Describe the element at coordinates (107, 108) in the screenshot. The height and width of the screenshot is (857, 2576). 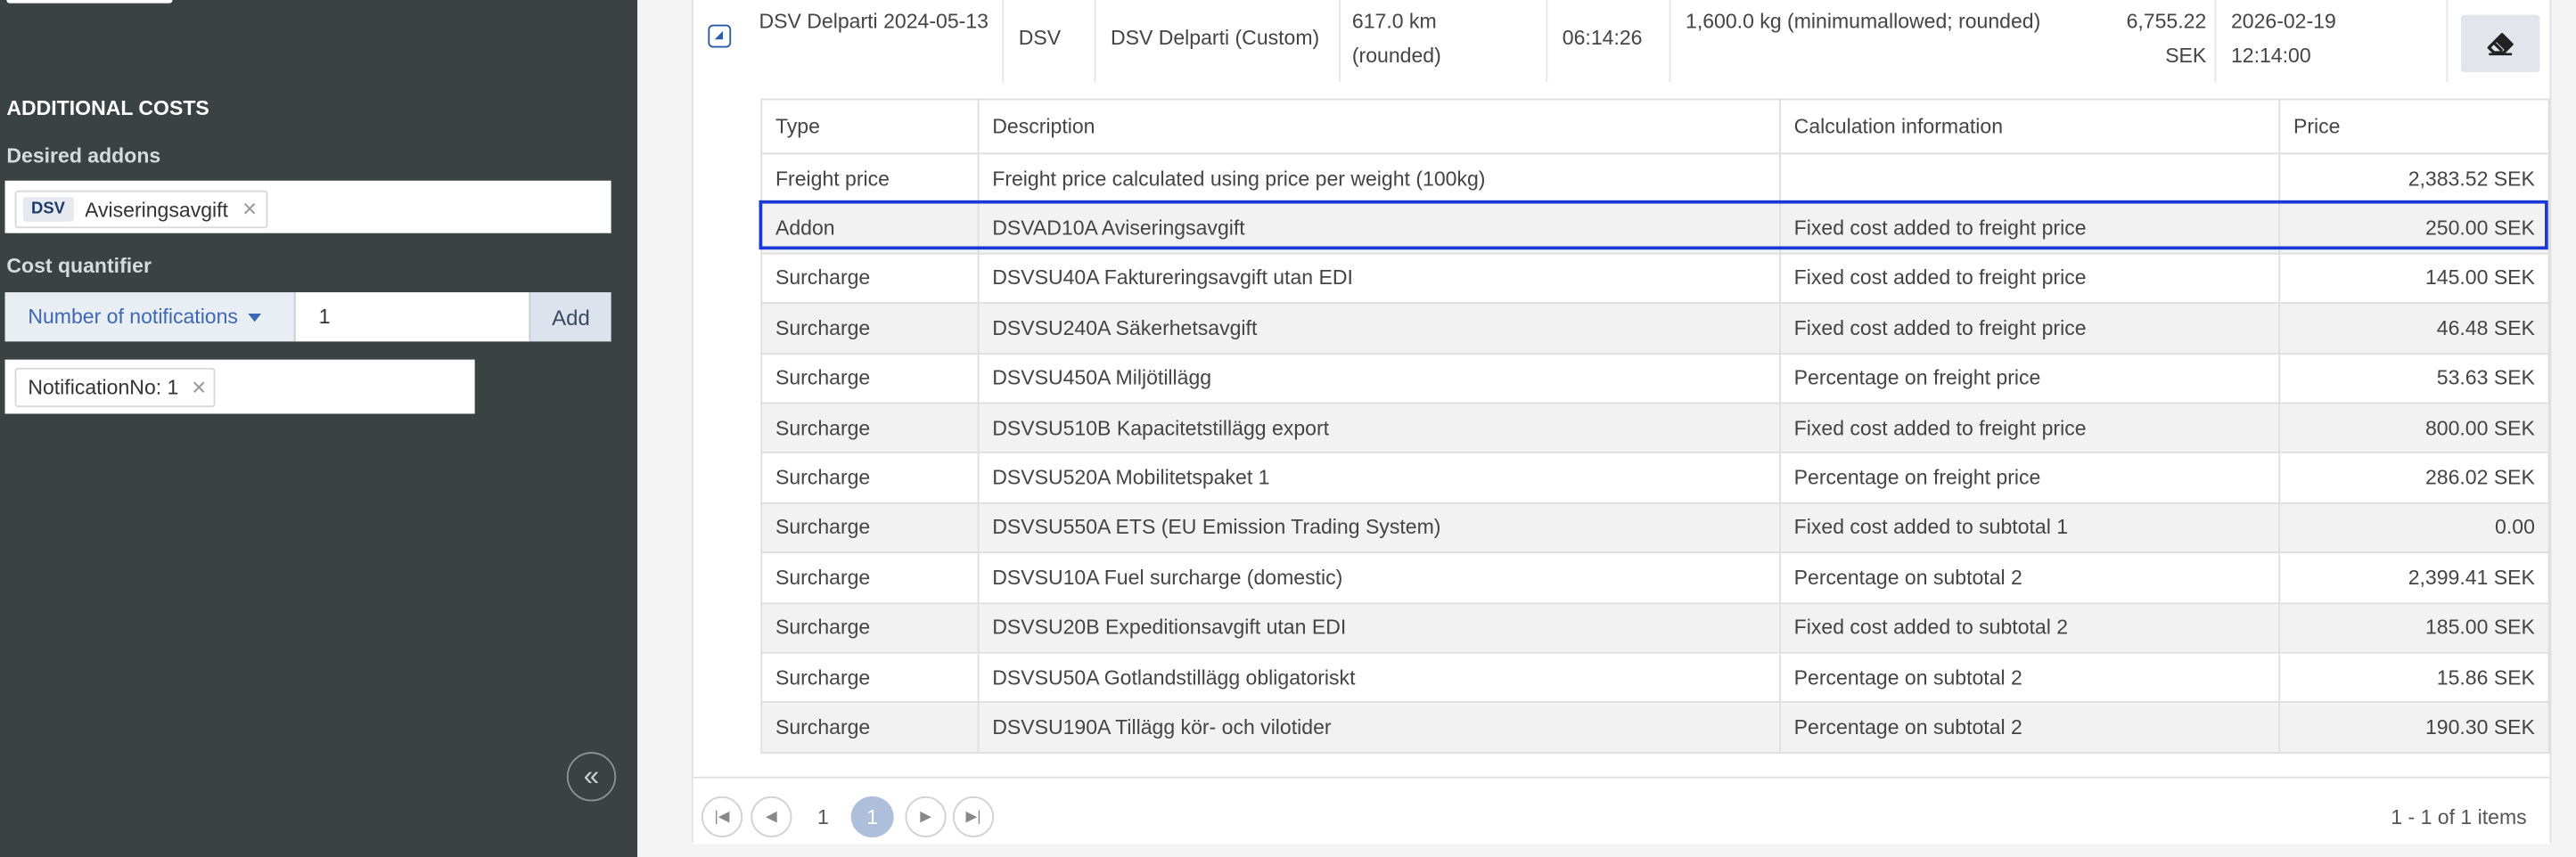
I see `section-title: ADDITIONAL COSTS` at that location.